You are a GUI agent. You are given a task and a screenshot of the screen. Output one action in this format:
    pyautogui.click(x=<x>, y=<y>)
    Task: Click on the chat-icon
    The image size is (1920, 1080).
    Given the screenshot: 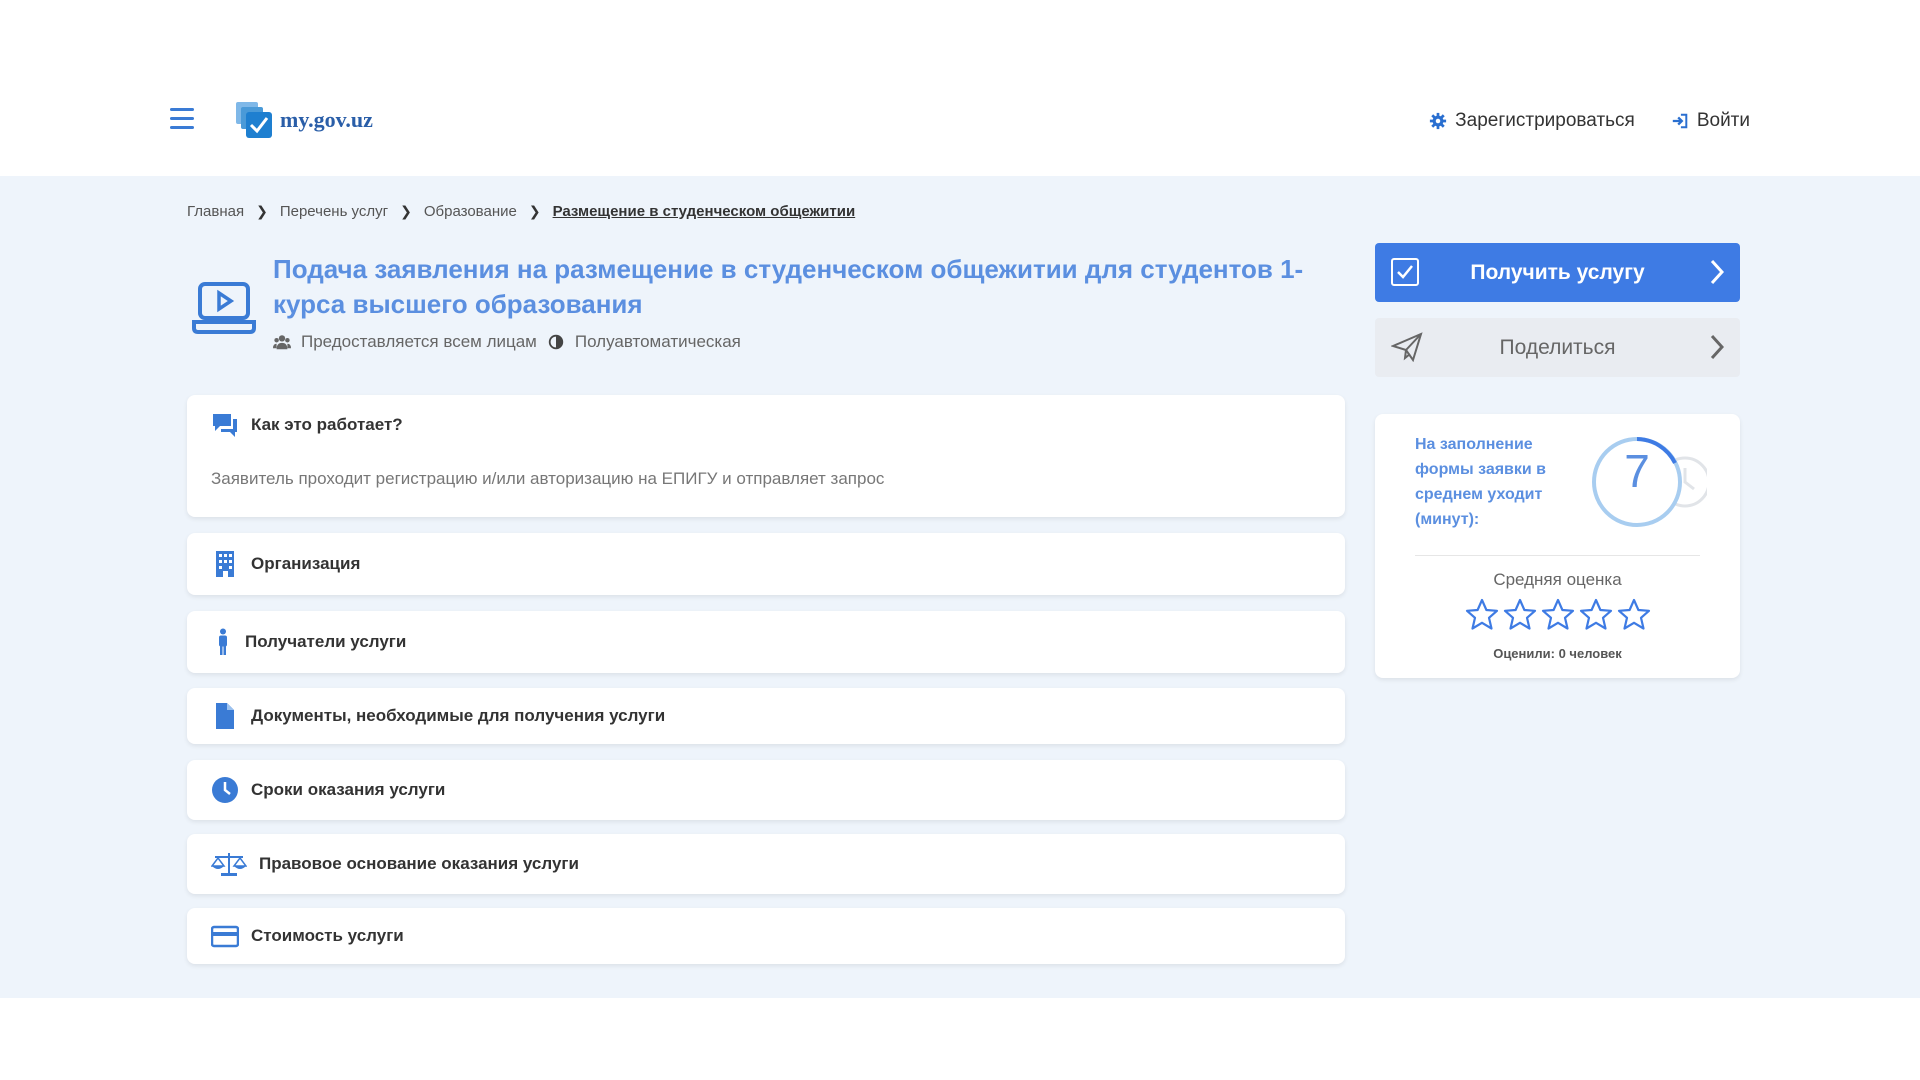 What is the action you would take?
    pyautogui.click(x=225, y=425)
    